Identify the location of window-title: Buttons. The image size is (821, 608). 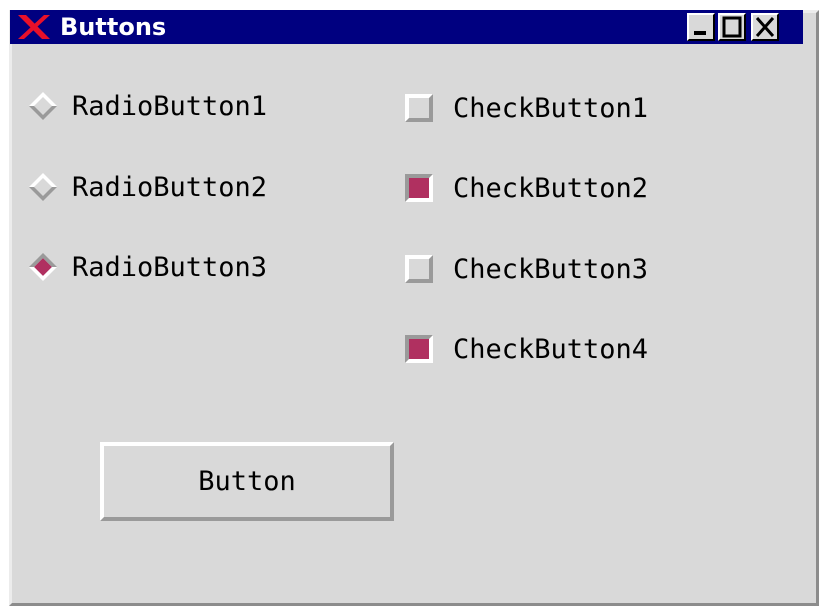
(113, 27).